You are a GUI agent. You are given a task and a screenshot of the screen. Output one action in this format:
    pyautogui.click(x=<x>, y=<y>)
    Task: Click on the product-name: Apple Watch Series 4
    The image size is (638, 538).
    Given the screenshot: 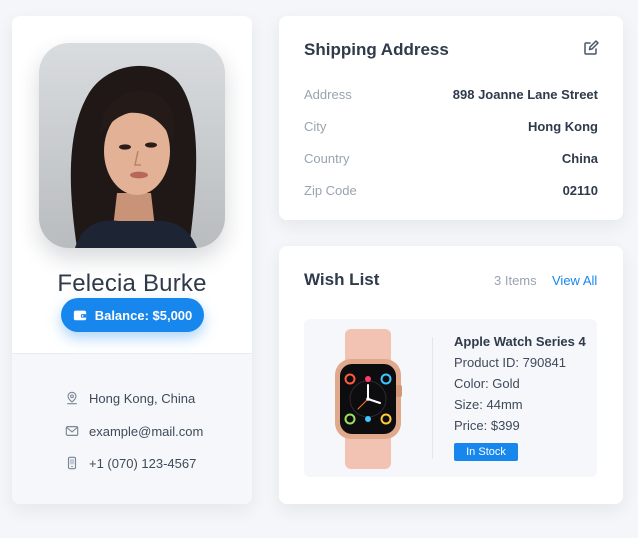 What is the action you would take?
    pyautogui.click(x=520, y=341)
    